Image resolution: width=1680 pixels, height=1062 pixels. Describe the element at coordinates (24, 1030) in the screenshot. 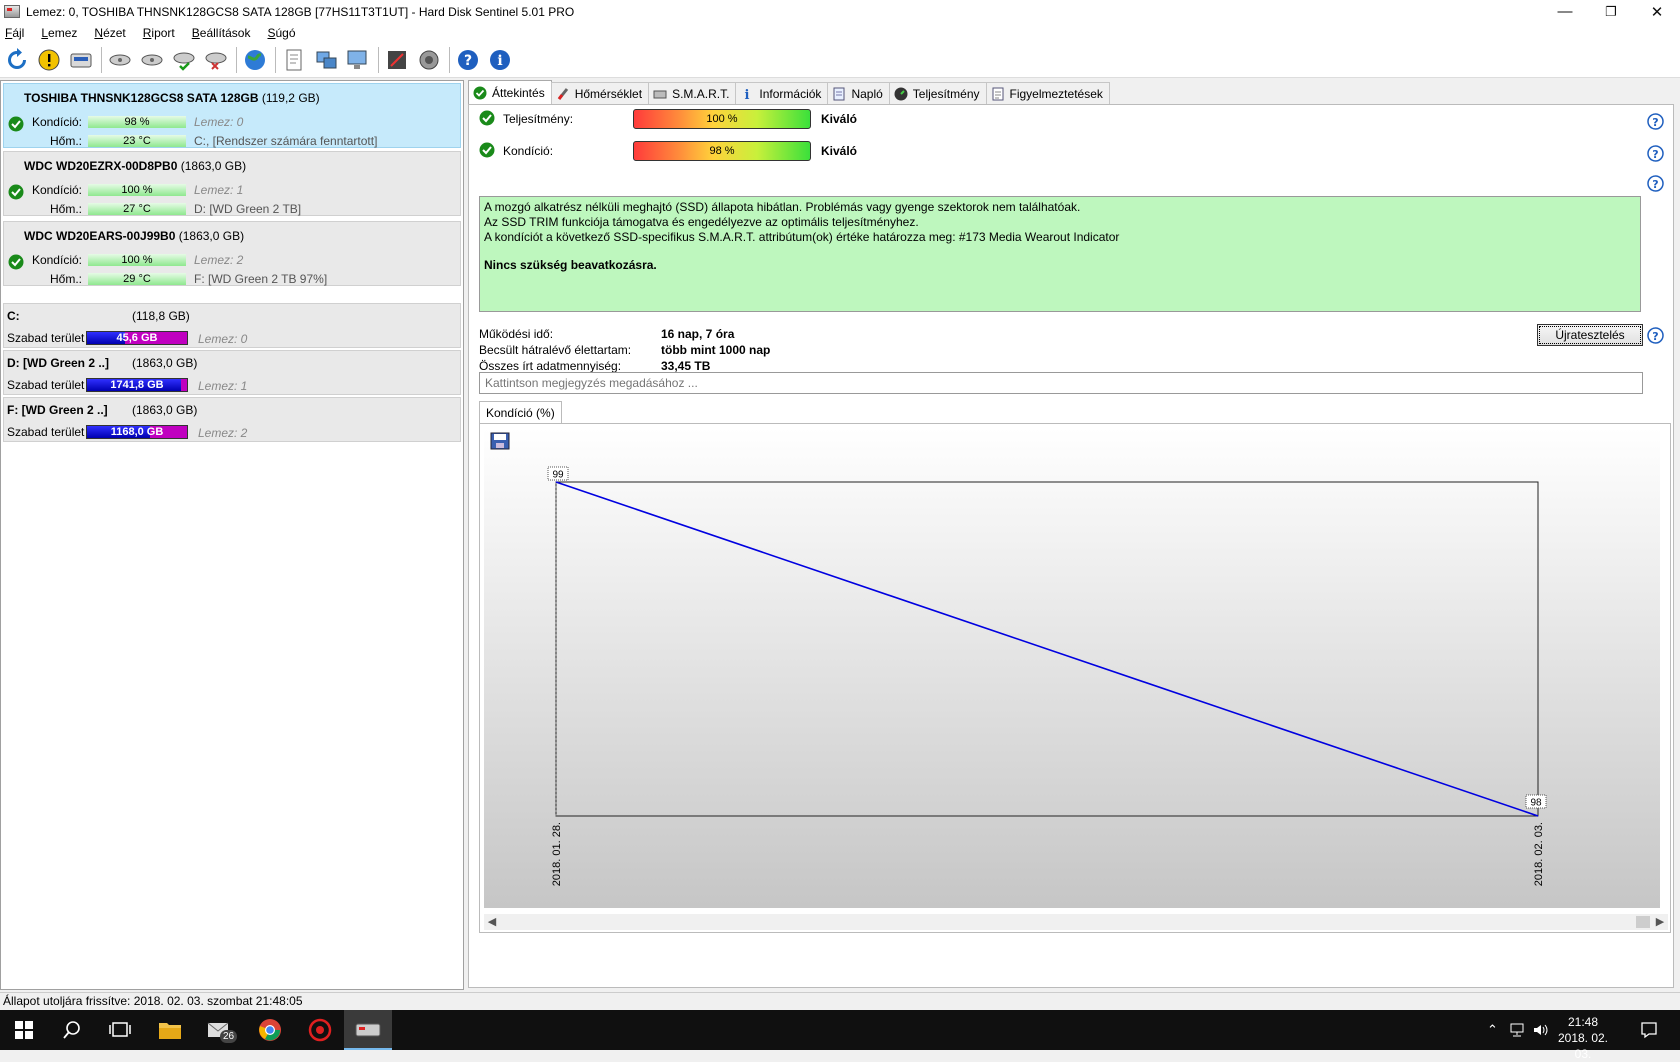

I see `start-button` at that location.